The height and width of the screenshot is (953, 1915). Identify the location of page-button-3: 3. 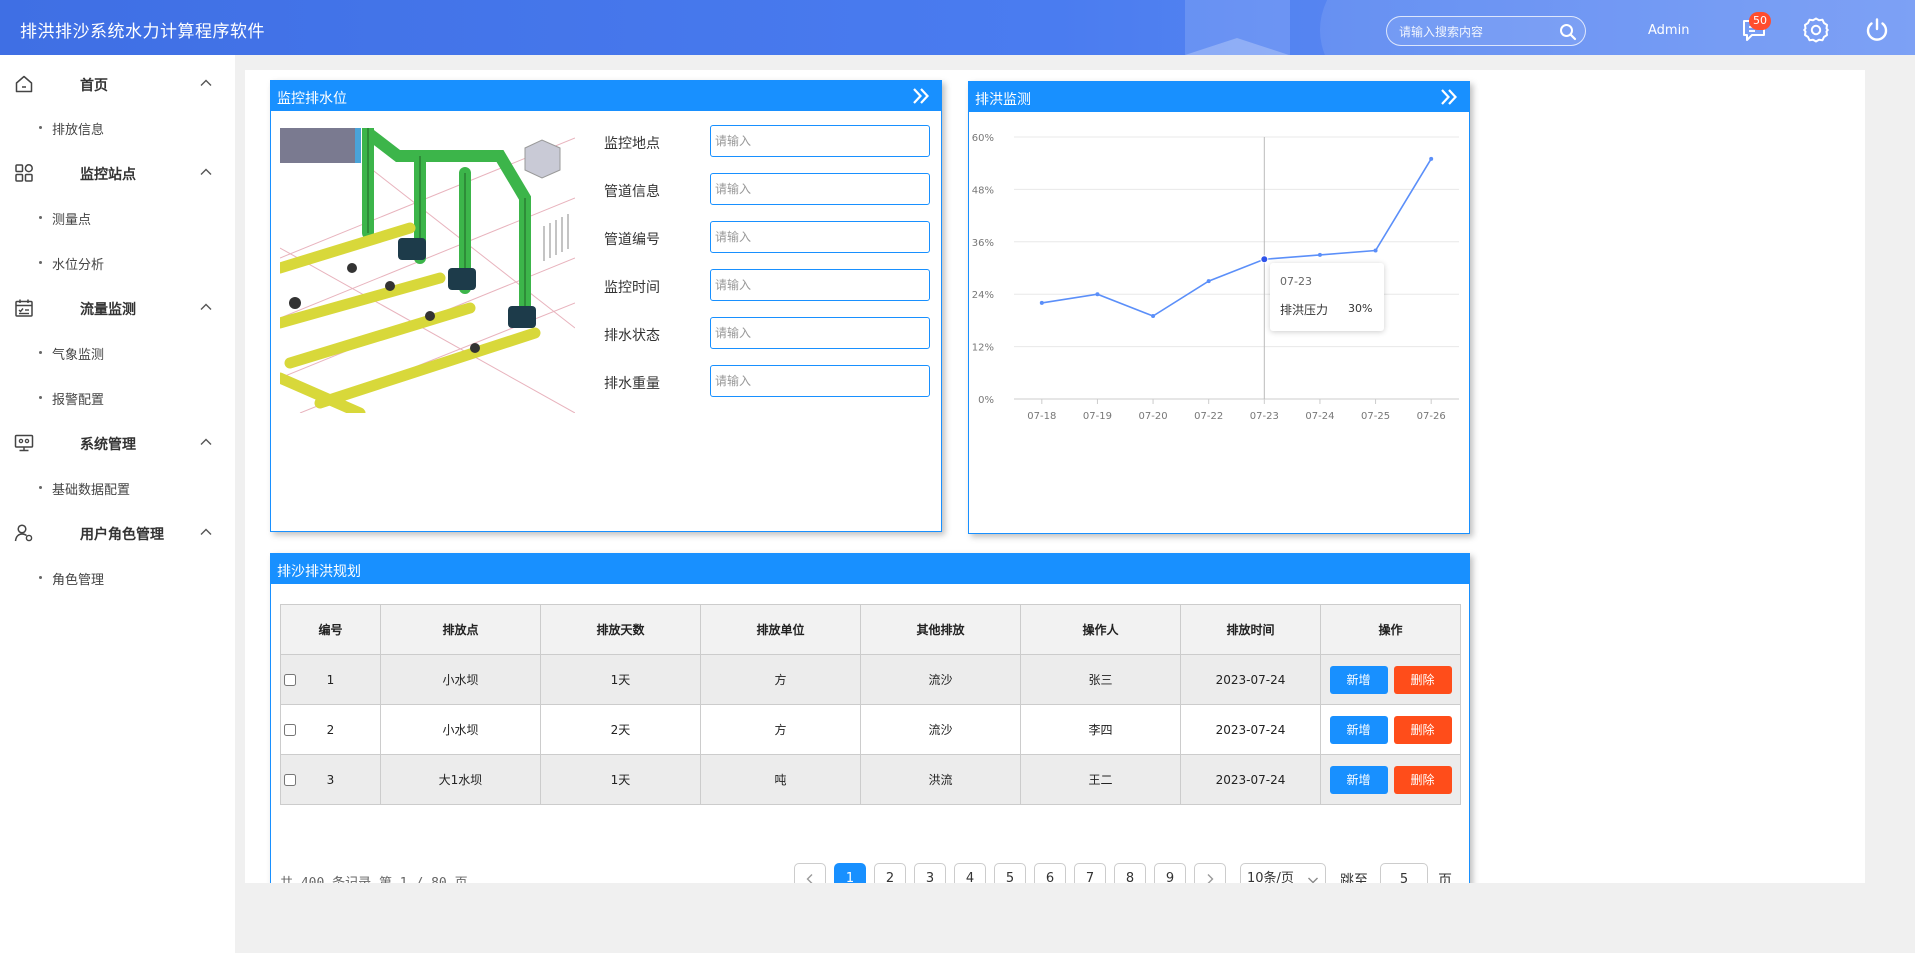
(930, 873).